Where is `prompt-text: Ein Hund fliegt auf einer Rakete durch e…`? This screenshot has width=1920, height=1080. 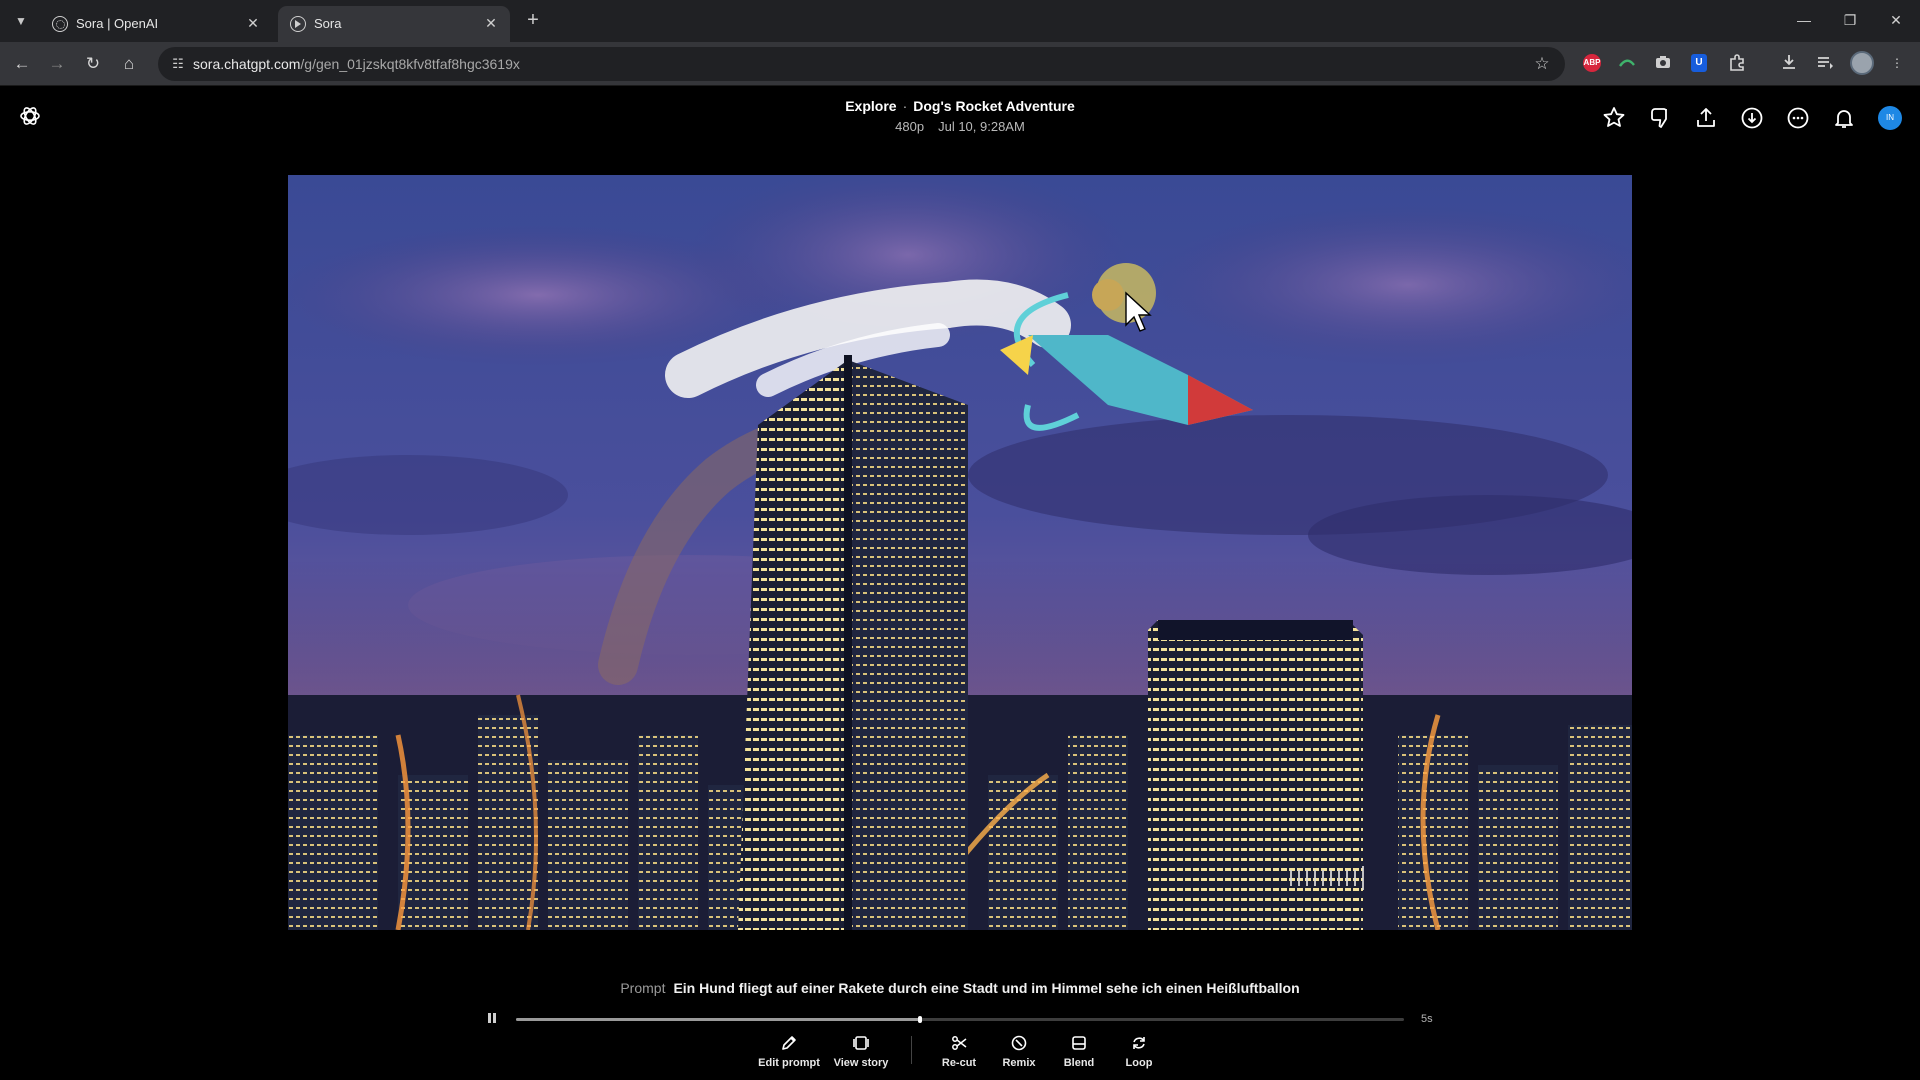
prompt-text: Ein Hund fliegt auf einer Rakete durch e… is located at coordinates (986, 988).